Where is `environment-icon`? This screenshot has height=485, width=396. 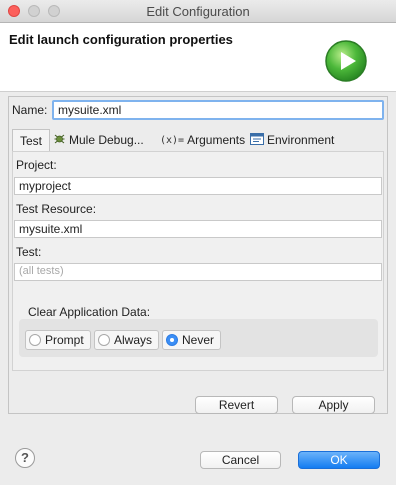 environment-icon is located at coordinates (257, 141).